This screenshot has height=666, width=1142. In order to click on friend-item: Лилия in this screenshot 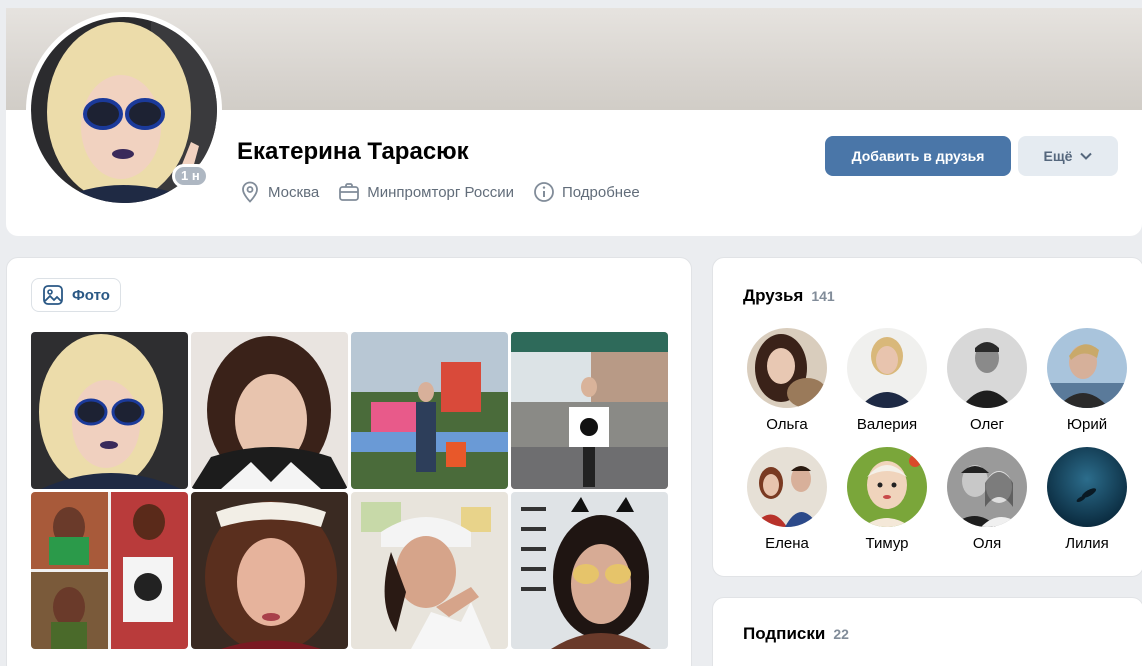, I will do `click(1087, 499)`.